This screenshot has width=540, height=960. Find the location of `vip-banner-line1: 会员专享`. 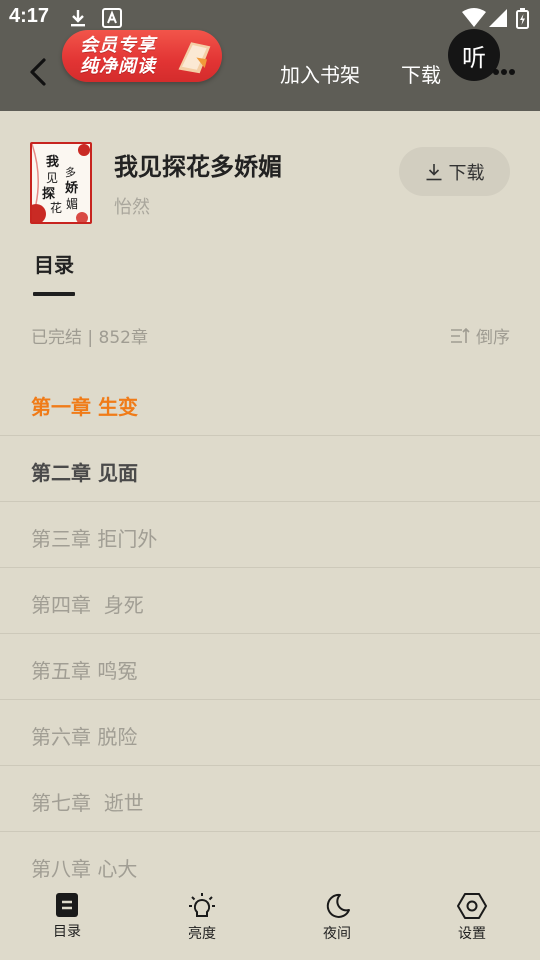

vip-banner-line1: 会员专享 is located at coordinates (118, 45).